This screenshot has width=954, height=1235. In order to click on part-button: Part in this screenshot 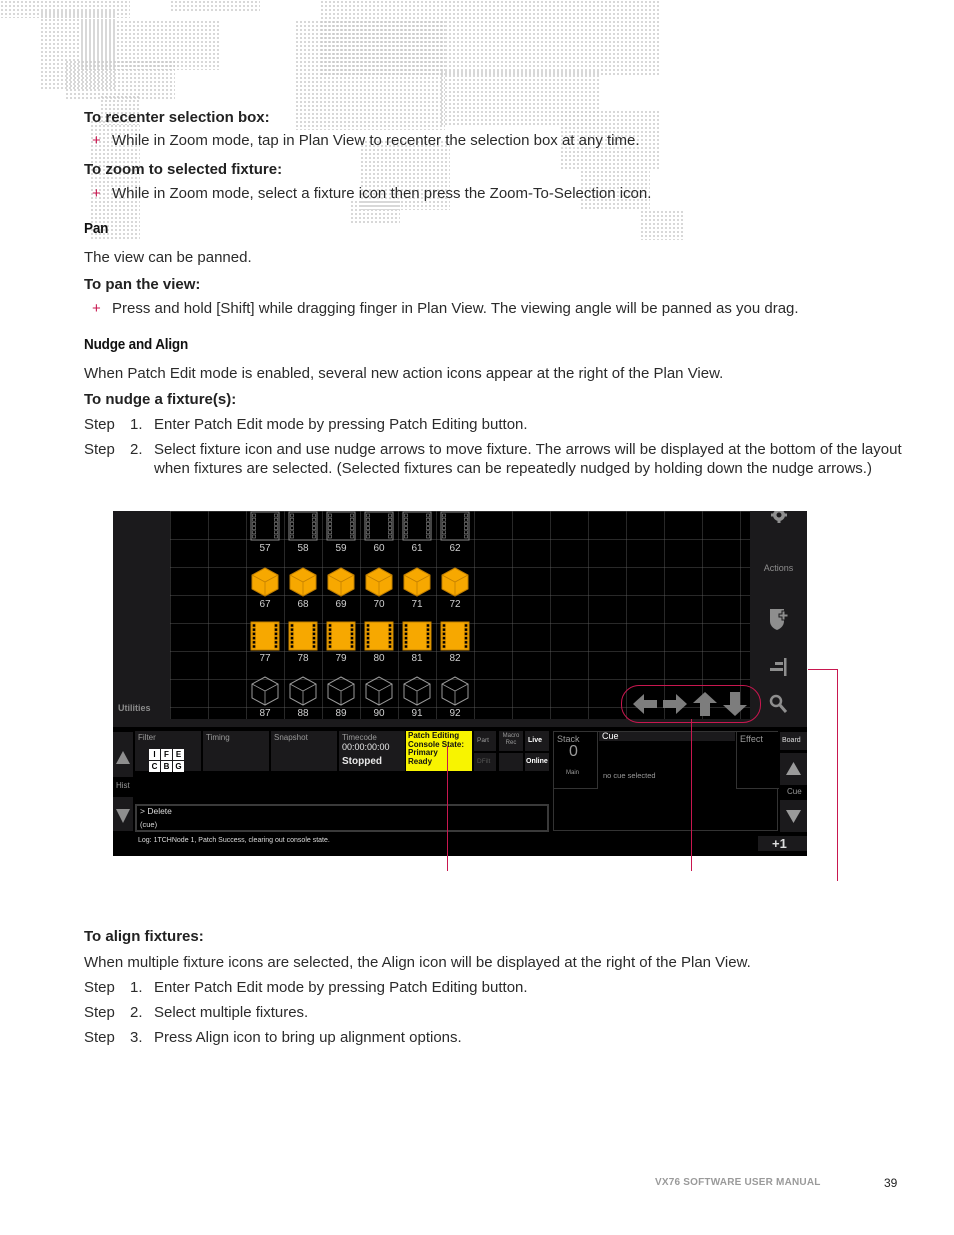, I will do `click(485, 741)`.